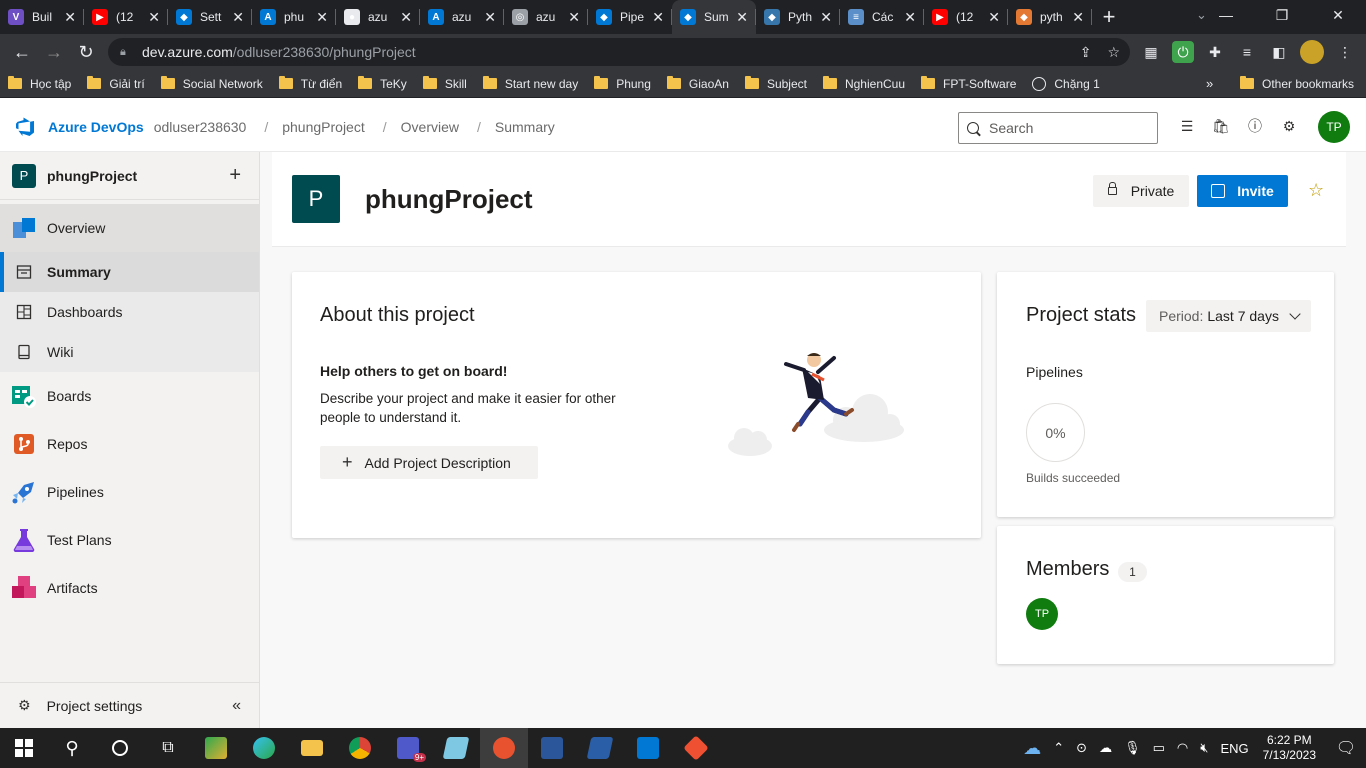 The image size is (1366, 768). What do you see at coordinates (216, 748) in the screenshot?
I see `snip-tool-icon` at bounding box center [216, 748].